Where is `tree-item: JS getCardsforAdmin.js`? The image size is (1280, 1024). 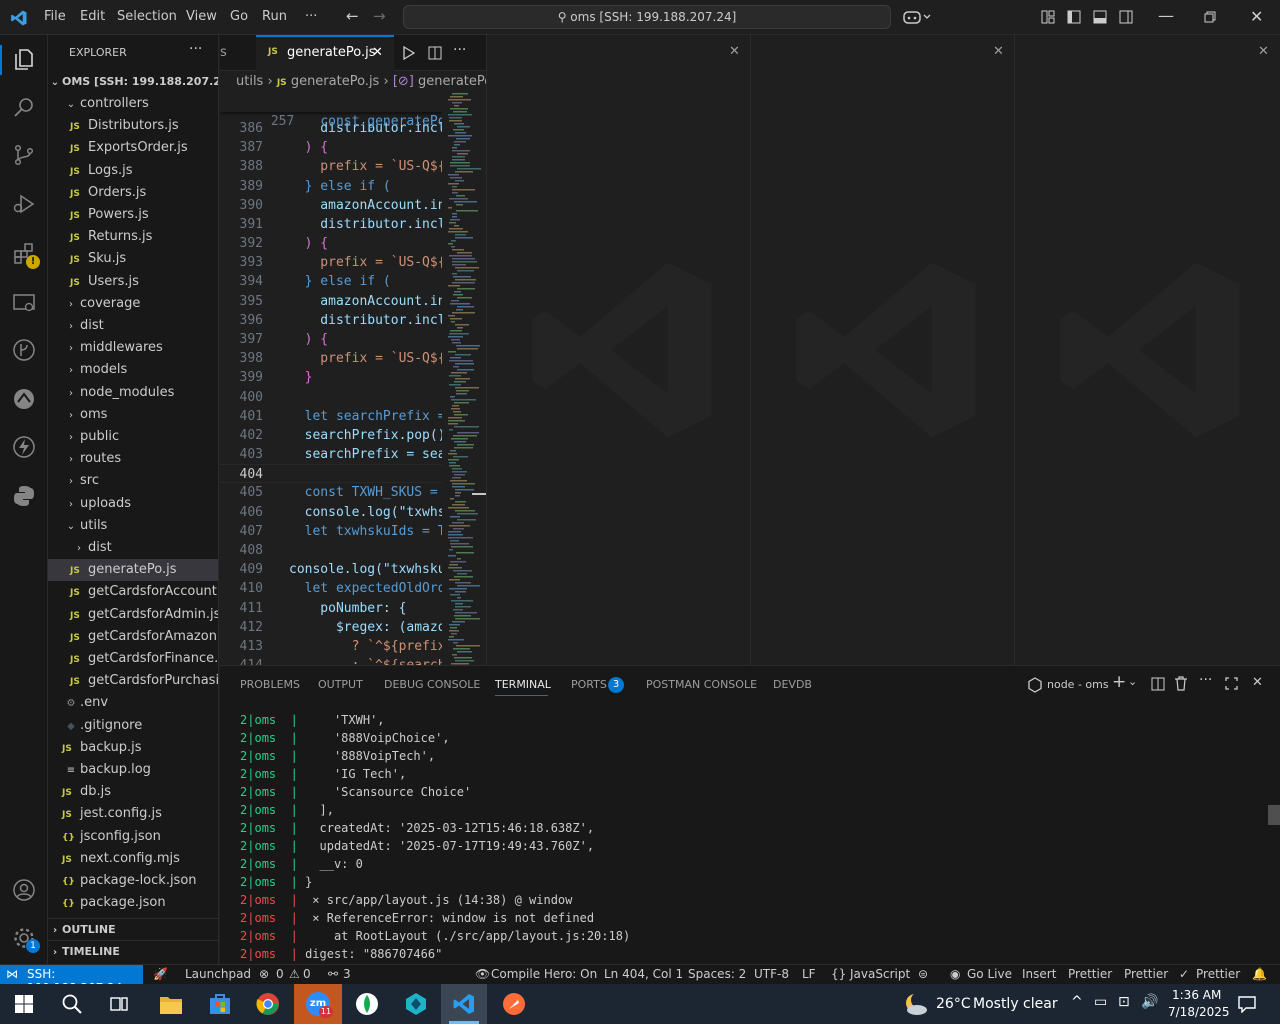
tree-item: JS getCardsforAdmin.js is located at coordinates (133, 615).